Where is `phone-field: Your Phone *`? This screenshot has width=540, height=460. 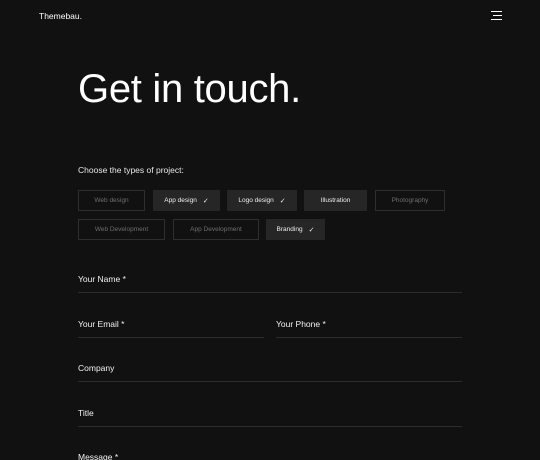 phone-field: Your Phone * is located at coordinates (369, 328).